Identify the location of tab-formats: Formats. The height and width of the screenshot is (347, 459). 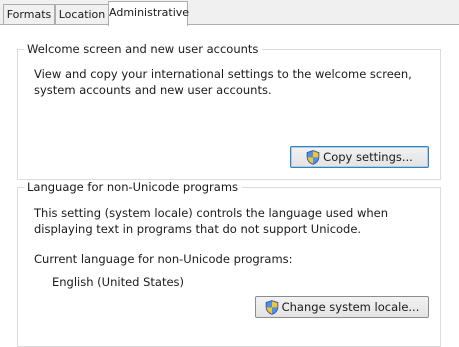
(29, 14).